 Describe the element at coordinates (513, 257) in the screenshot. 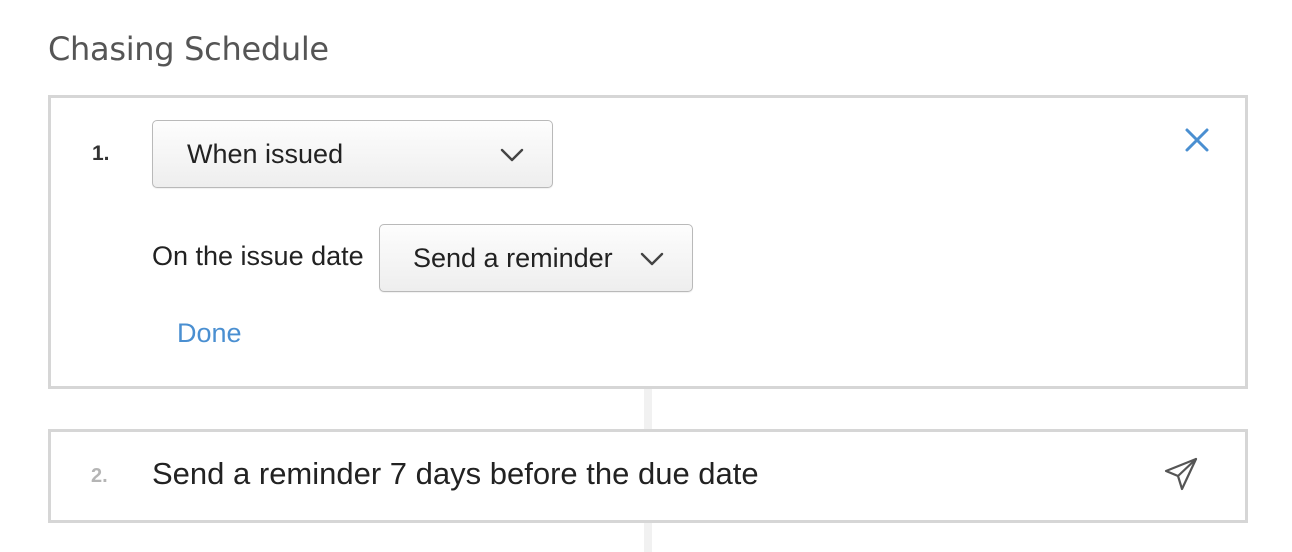

I see `action-select-value: Send a reminder` at that location.